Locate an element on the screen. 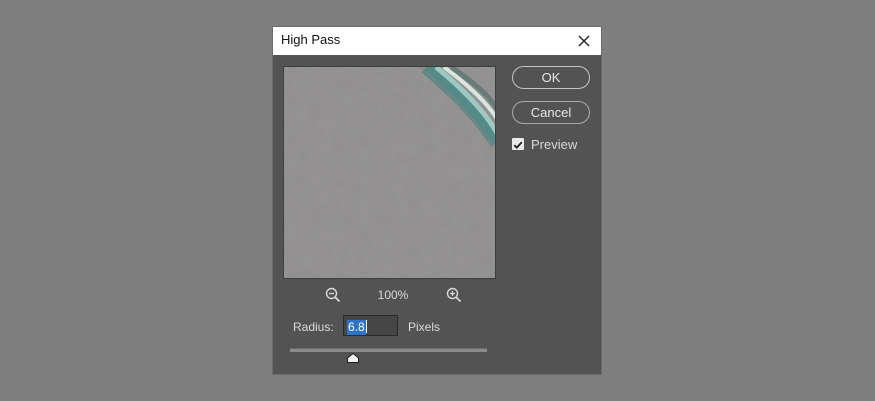 The height and width of the screenshot is (401, 875). title-bar: High Pass is located at coordinates (437, 41).